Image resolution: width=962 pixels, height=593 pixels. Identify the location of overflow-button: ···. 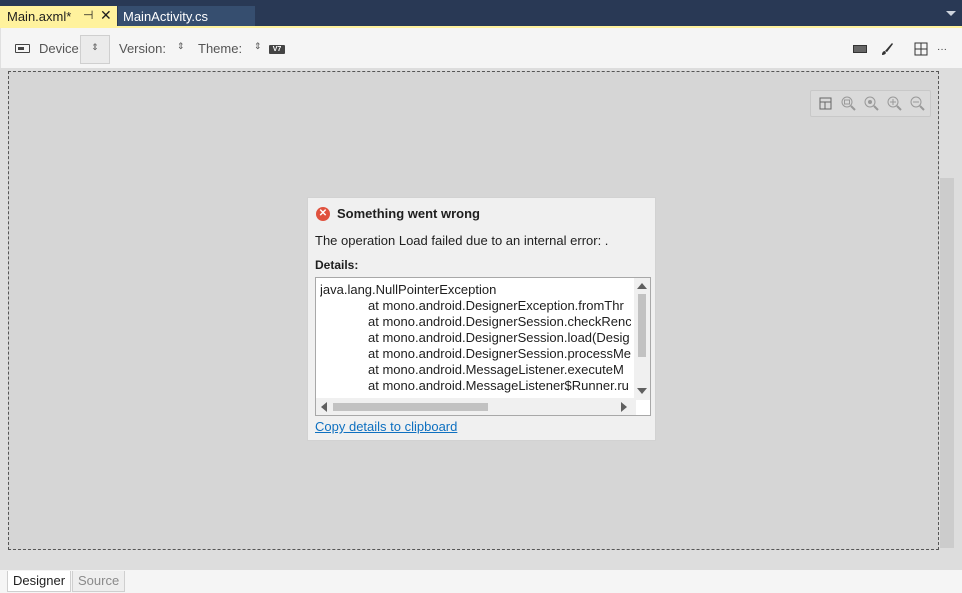
(942, 49).